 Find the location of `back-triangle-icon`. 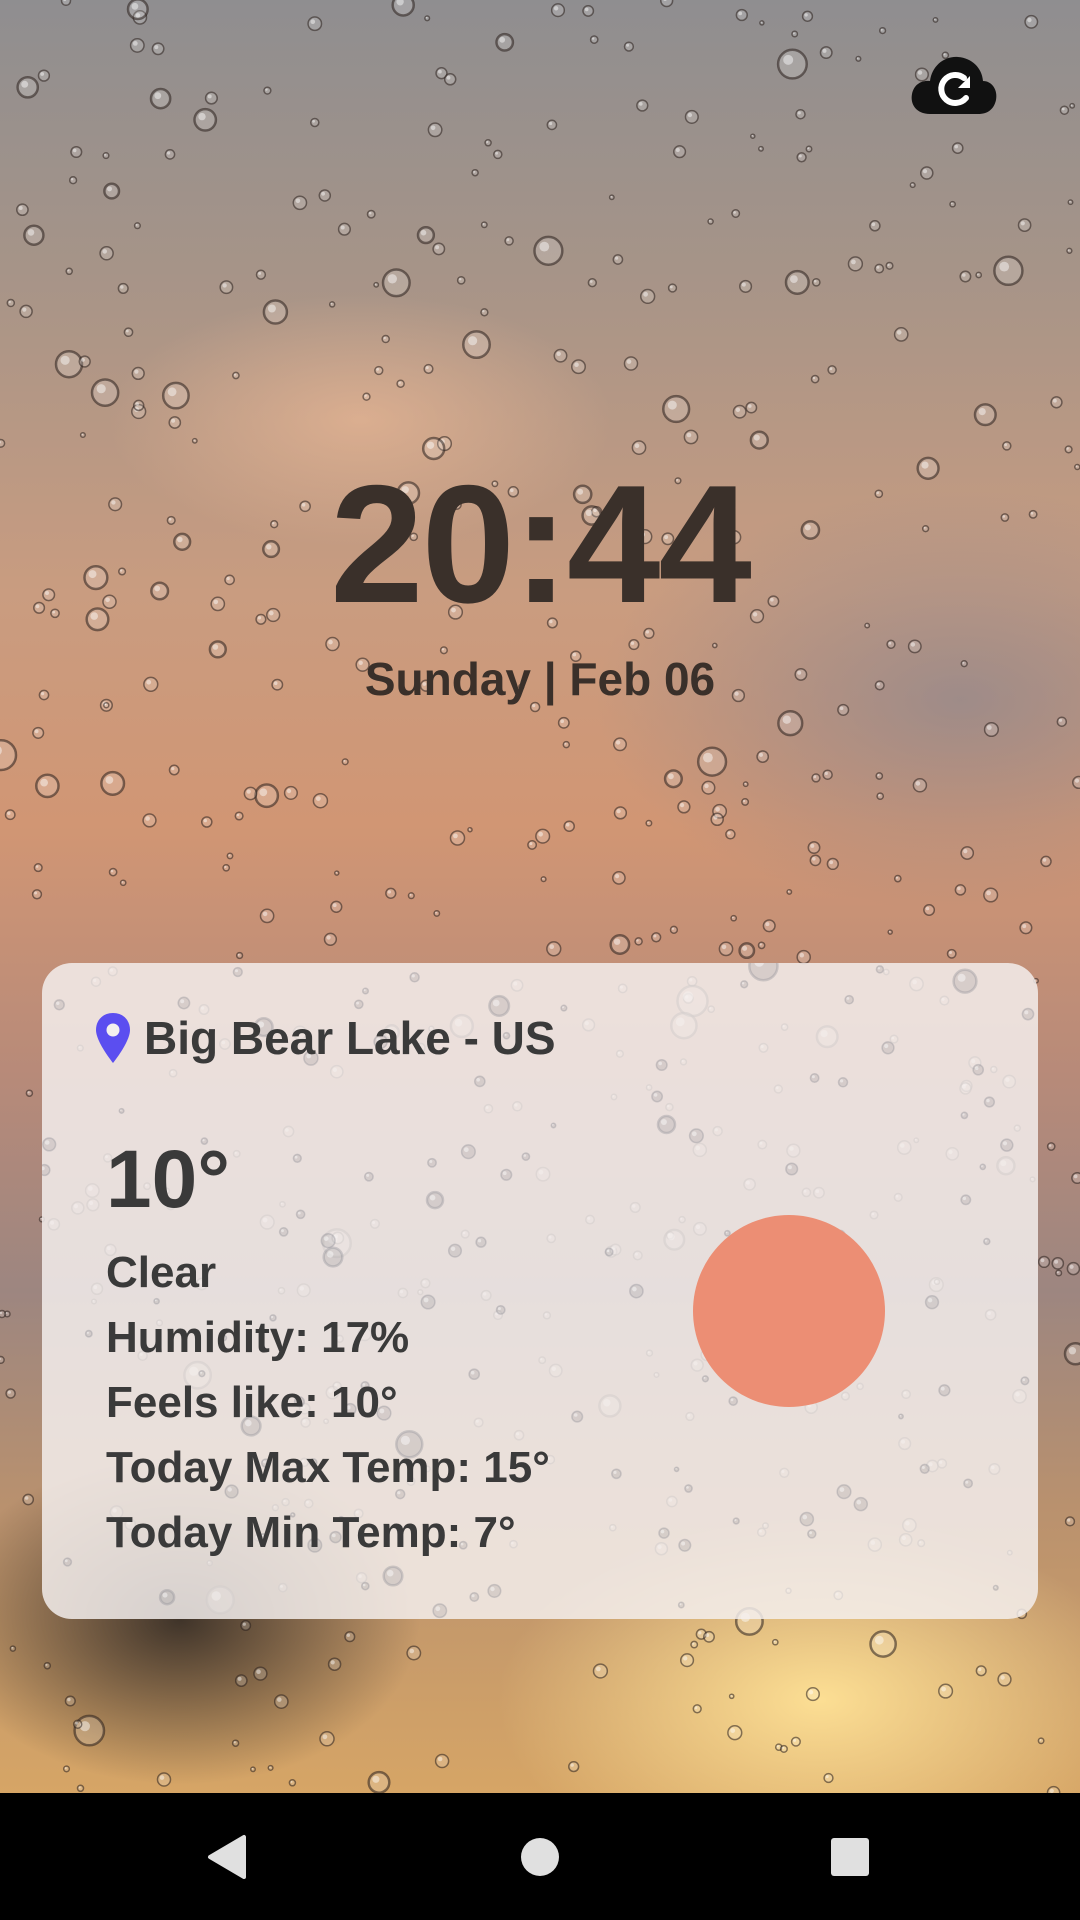

back-triangle-icon is located at coordinates (227, 1856).